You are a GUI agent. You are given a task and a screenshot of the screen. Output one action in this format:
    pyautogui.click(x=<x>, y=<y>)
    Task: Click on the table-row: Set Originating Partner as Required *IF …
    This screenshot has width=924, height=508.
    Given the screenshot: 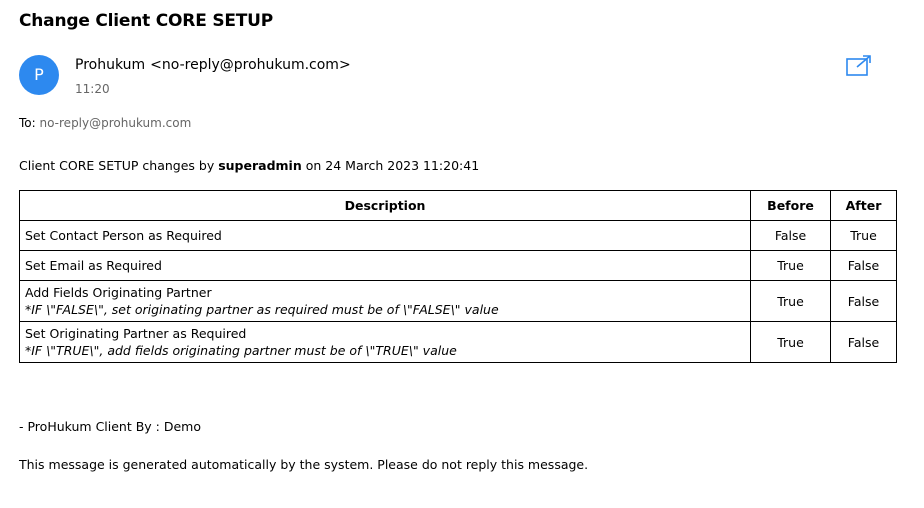 What is the action you would take?
    pyautogui.click(x=457, y=342)
    